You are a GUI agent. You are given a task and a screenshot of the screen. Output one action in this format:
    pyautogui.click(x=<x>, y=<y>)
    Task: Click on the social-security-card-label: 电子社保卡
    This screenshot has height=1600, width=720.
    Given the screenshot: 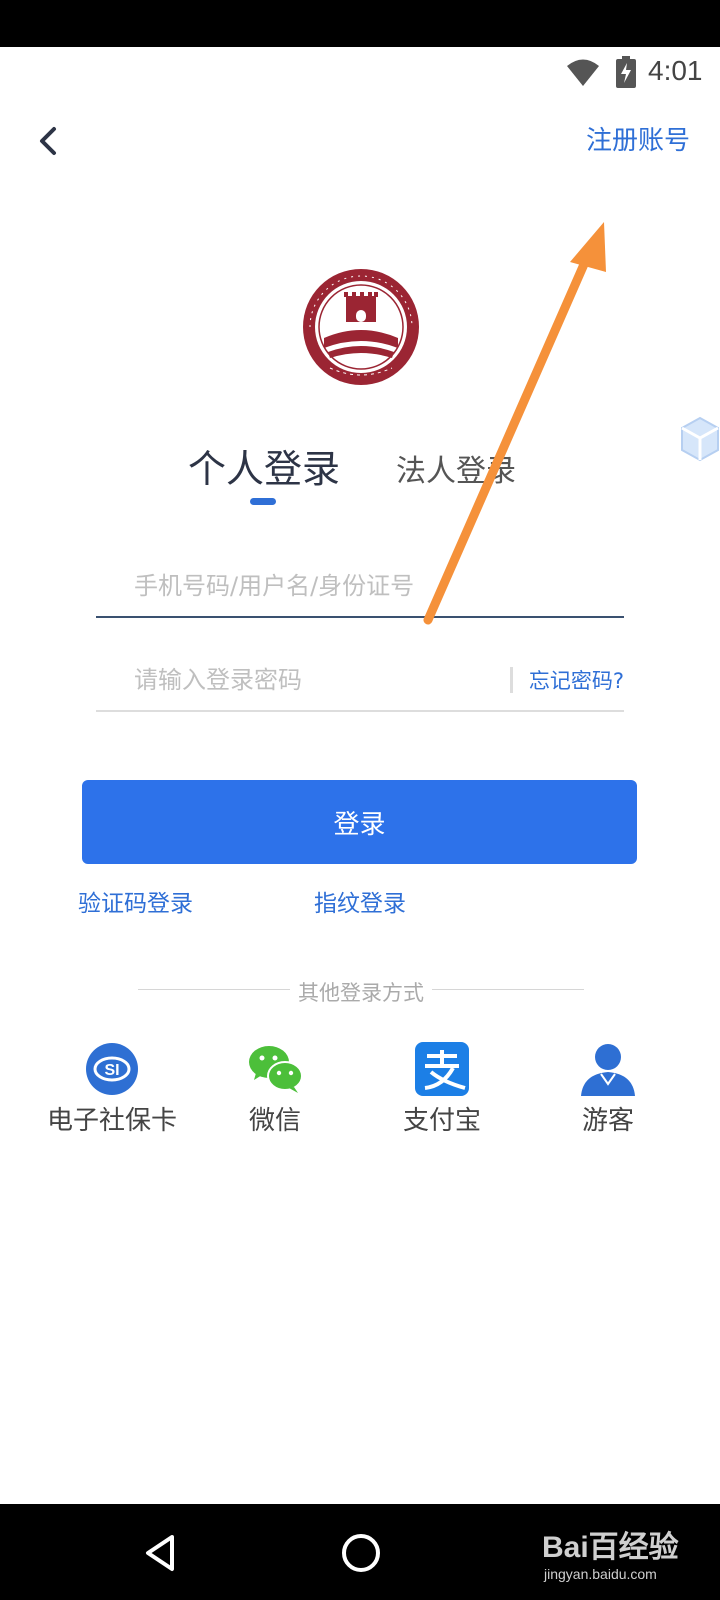 What is the action you would take?
    pyautogui.click(x=111, y=1121)
    